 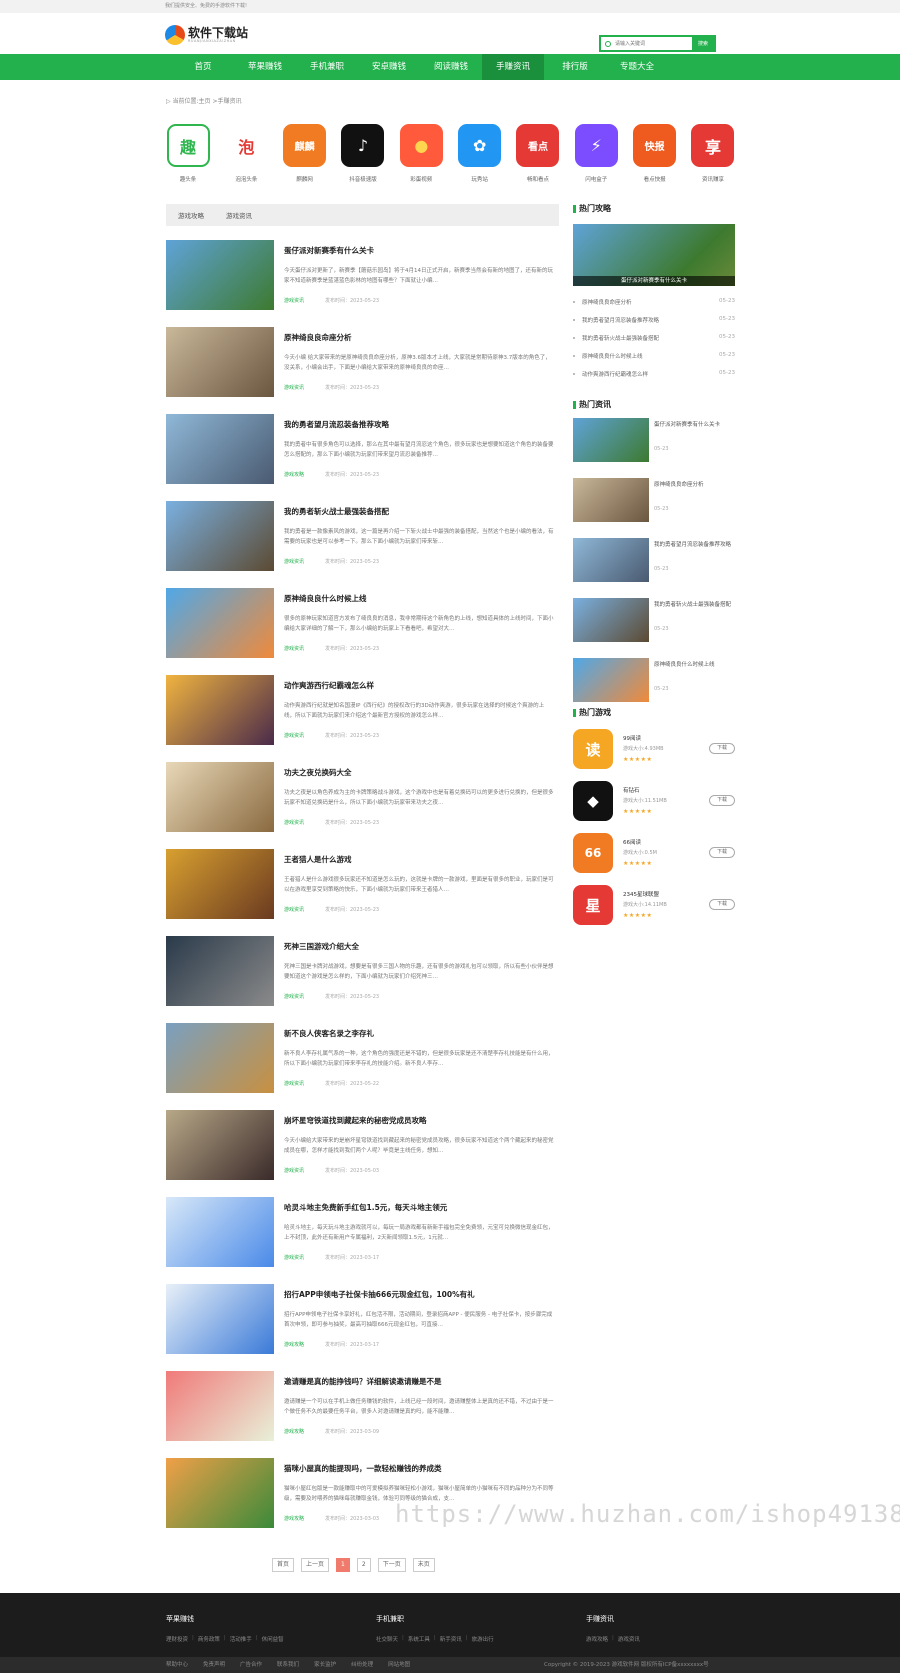 I want to click on footer-link: 游戏资讯, so click(x=629, y=1639).